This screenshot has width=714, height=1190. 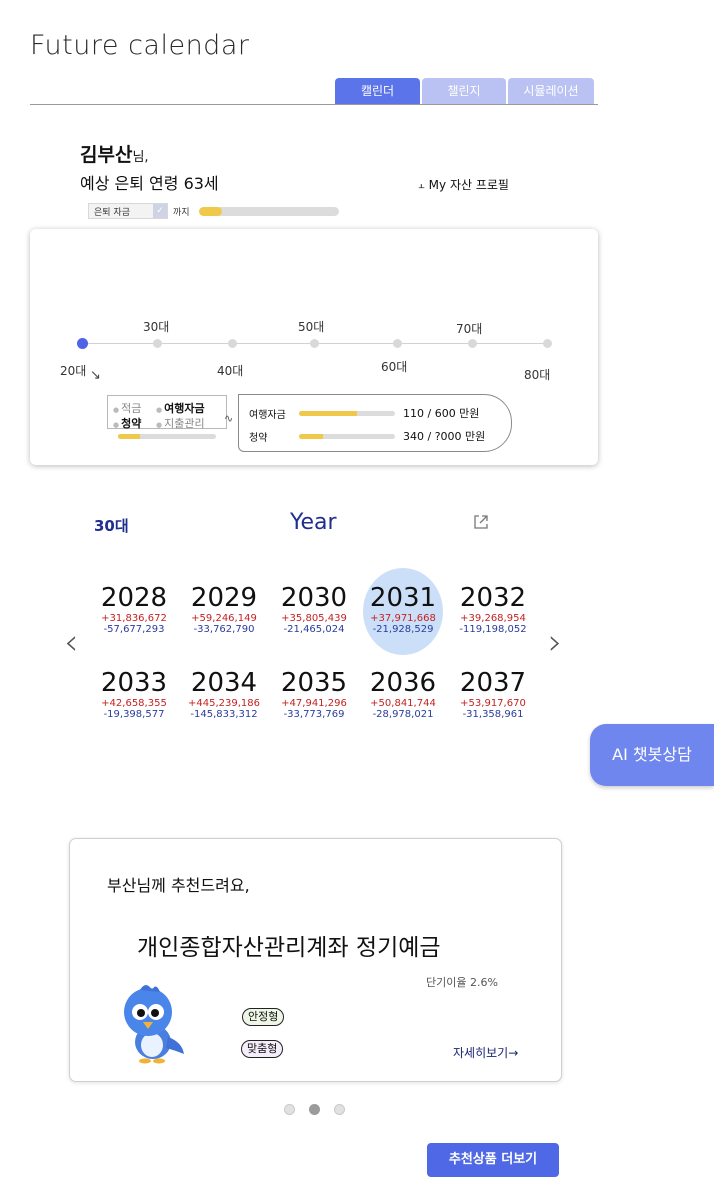 I want to click on year-income: +445,239,186, so click(x=224, y=703).